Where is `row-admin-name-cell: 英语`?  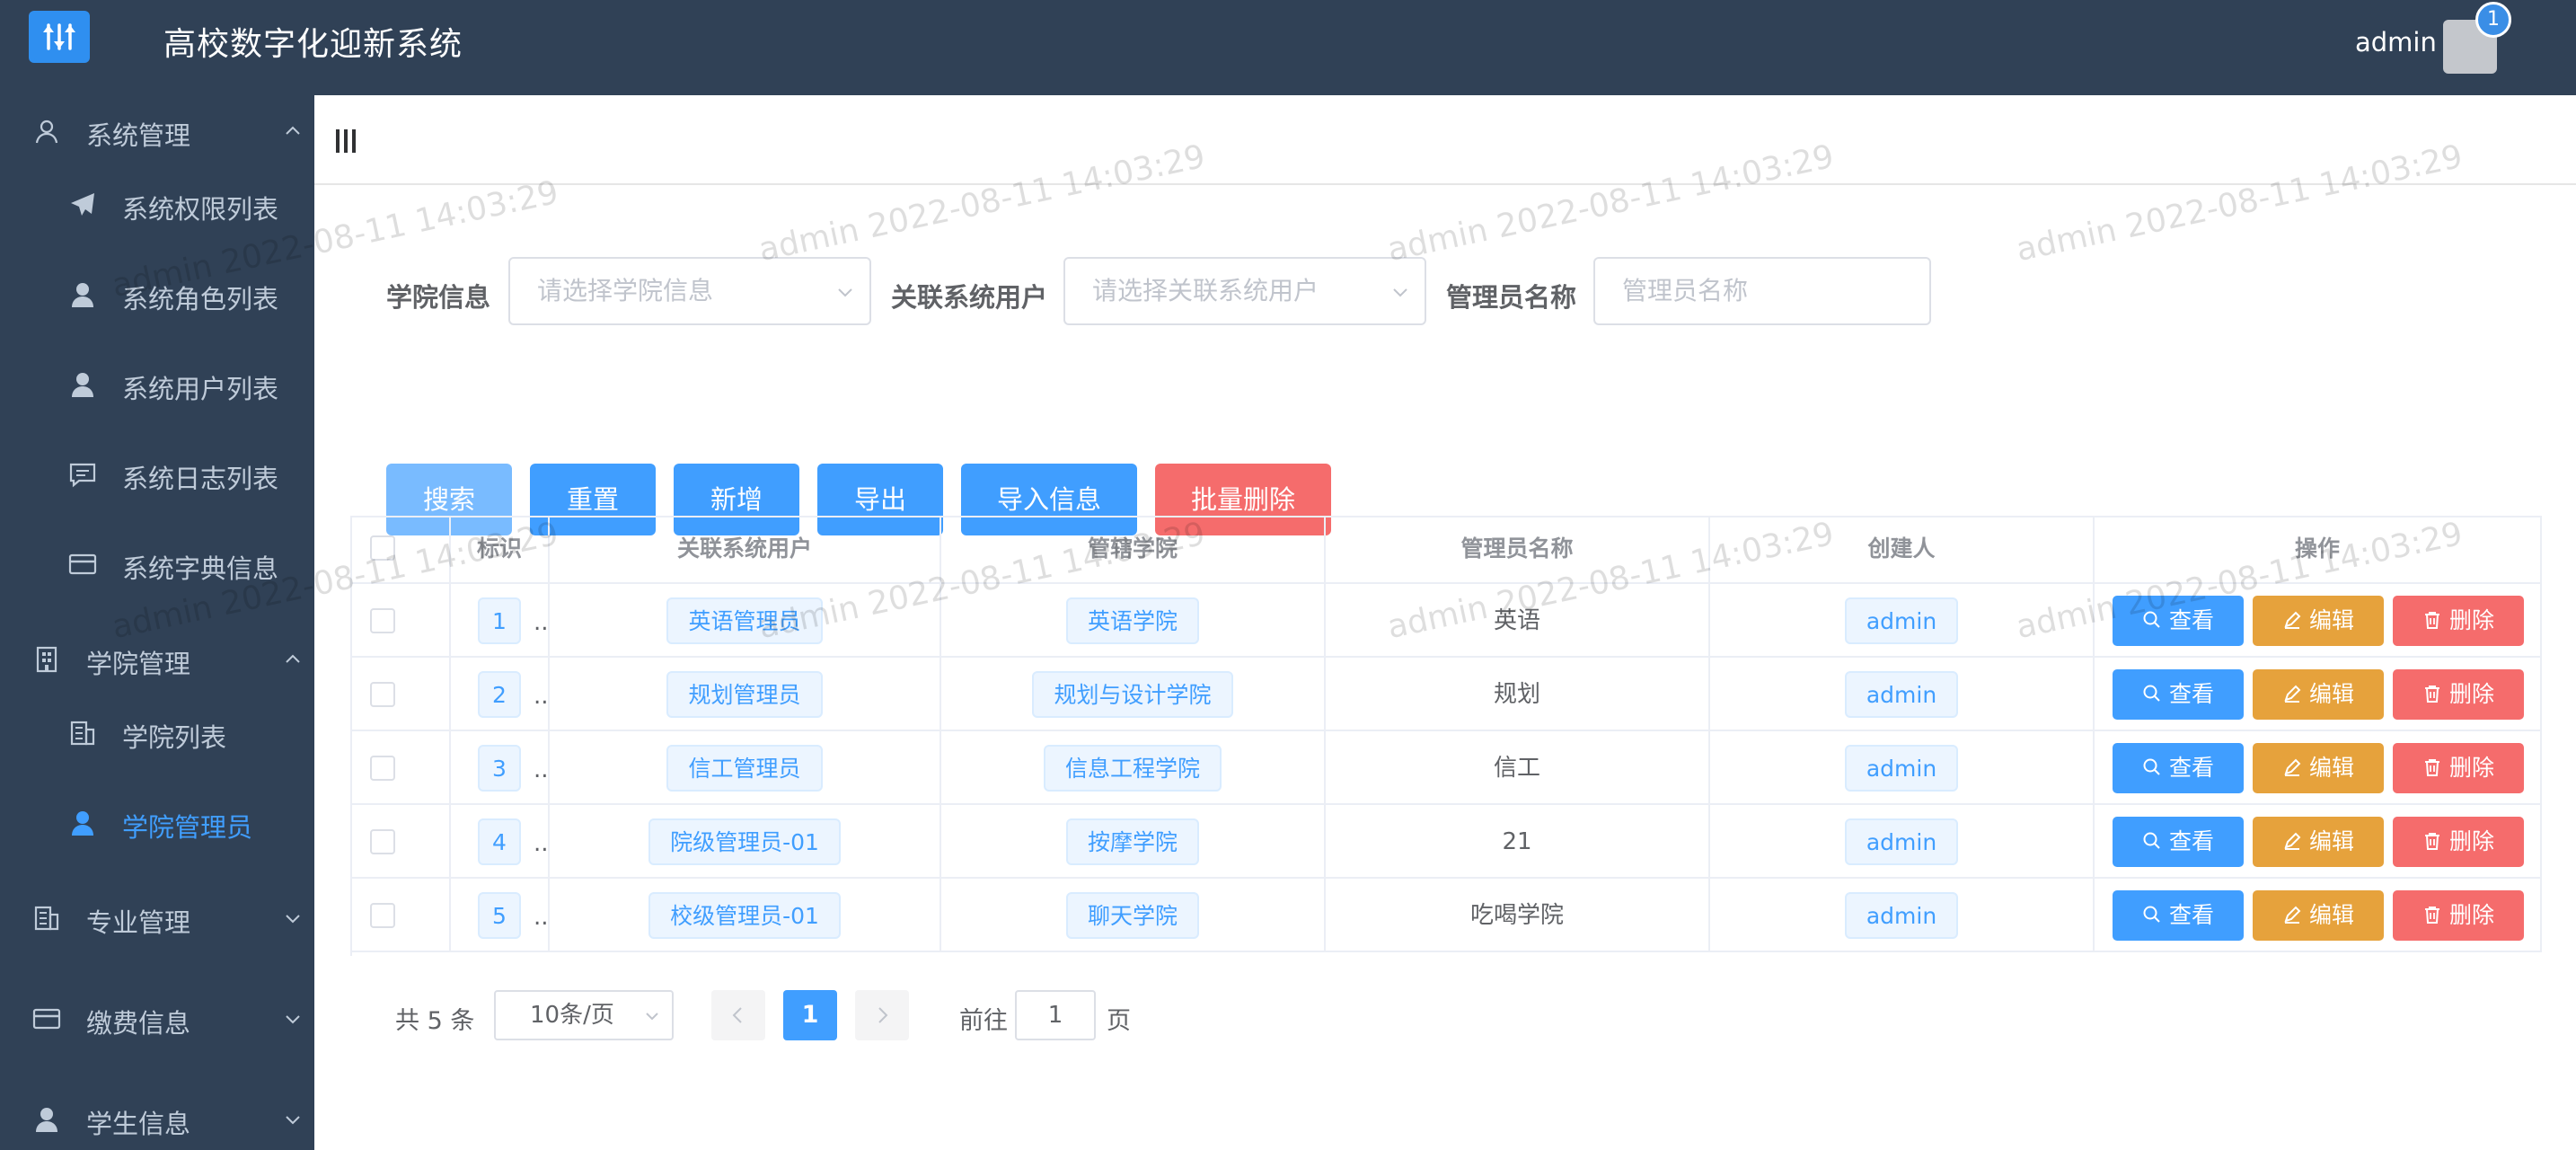
row-admin-name-cell: 英语 is located at coordinates (1518, 621).